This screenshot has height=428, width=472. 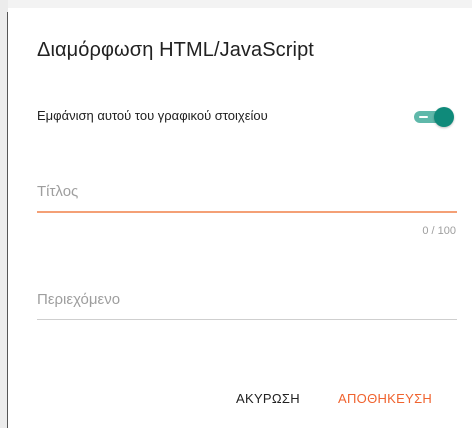 I want to click on title-field, so click(x=247, y=196).